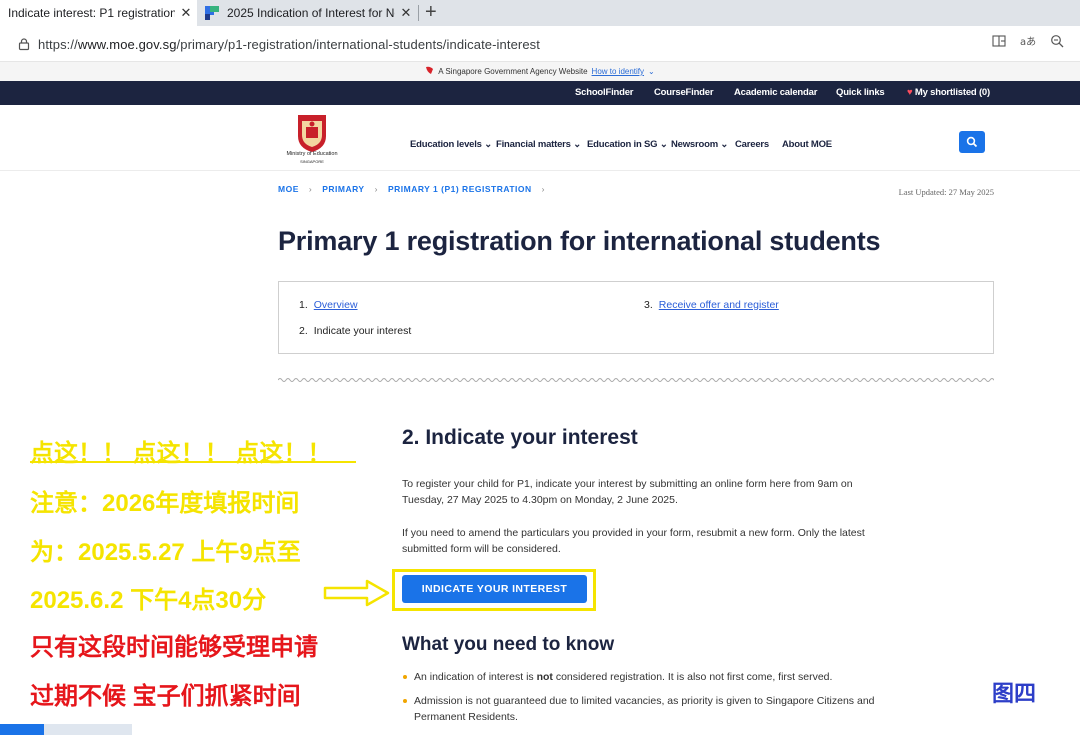 This screenshot has width=1080, height=735. Describe the element at coordinates (999, 42) in the screenshot. I see `split-screen-icon` at that location.